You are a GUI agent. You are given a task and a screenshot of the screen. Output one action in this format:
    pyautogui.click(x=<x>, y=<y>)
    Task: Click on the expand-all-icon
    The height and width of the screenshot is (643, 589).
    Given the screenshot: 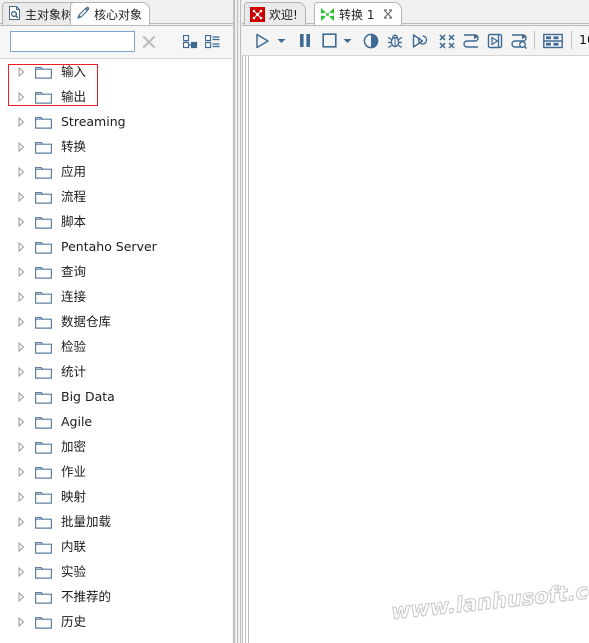 What is the action you would take?
    pyautogui.click(x=190, y=41)
    